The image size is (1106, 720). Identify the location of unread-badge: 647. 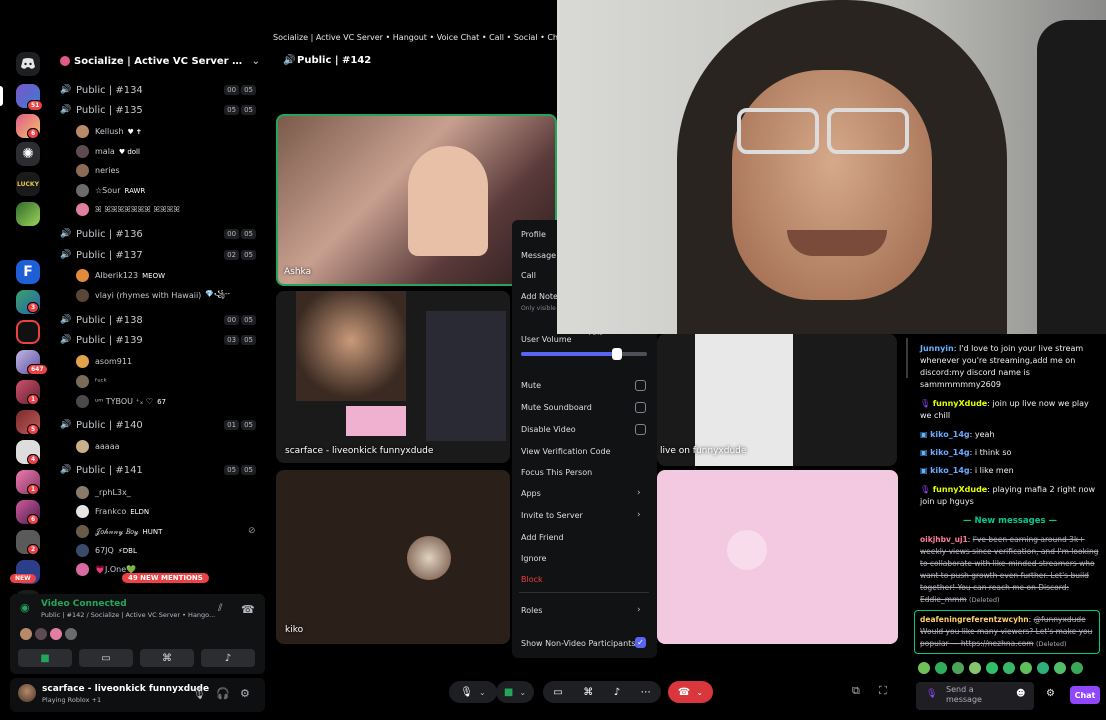
(37, 369).